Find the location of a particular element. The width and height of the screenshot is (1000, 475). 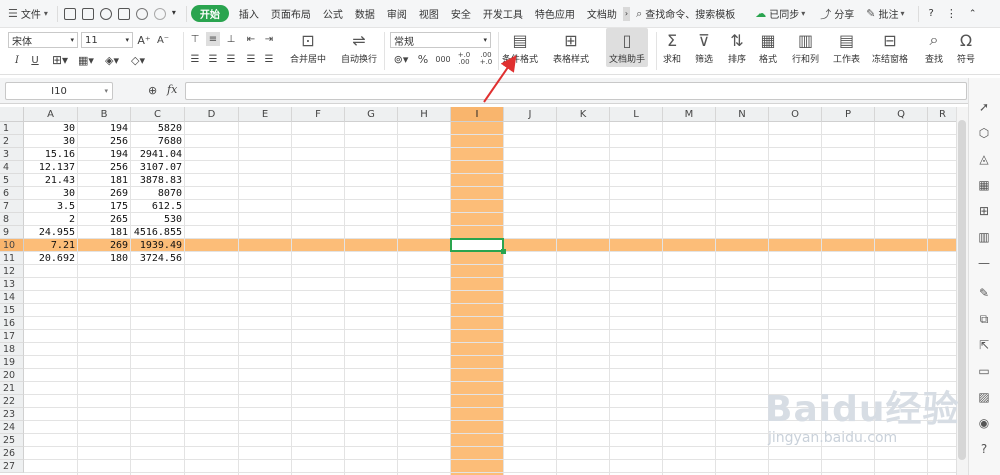

rows-cols-button: ▥ 行和列 is located at coordinates (805, 48).